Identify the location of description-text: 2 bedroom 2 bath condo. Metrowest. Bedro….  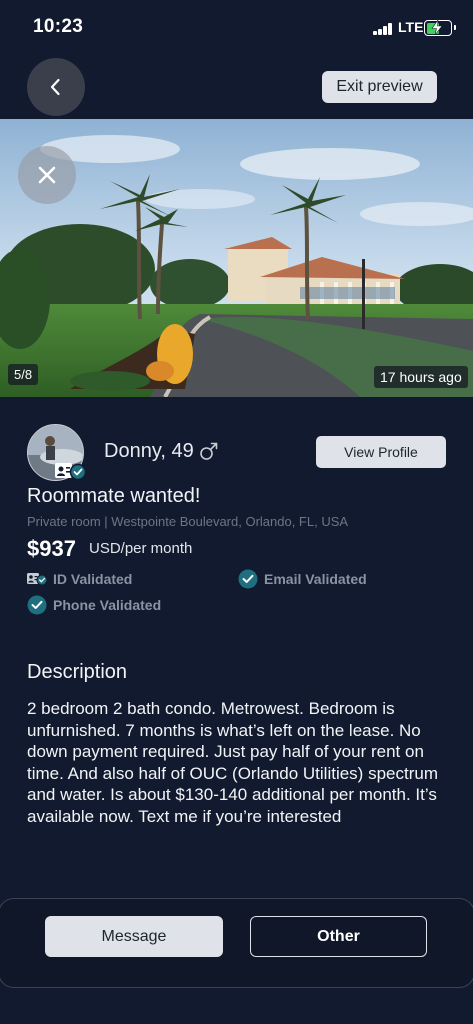
(232, 762).